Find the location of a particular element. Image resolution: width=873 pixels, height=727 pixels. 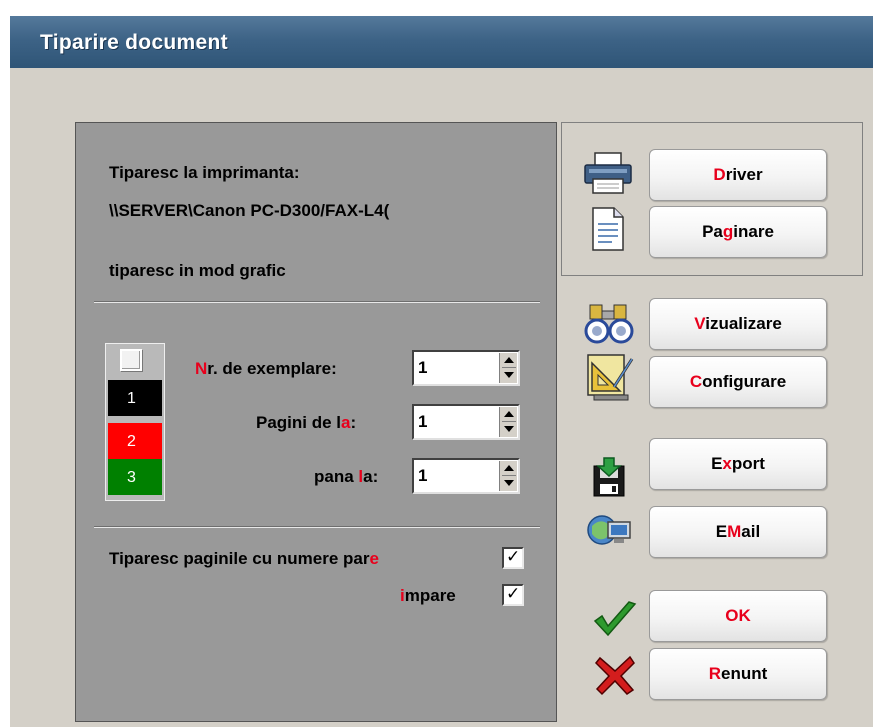

from-page-spin-arrows is located at coordinates (508, 422).